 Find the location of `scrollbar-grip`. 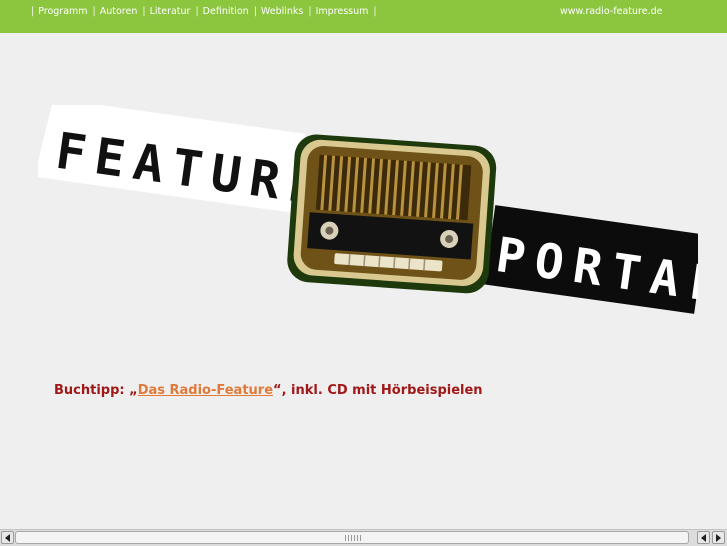

scrollbar-grip is located at coordinates (353, 538).